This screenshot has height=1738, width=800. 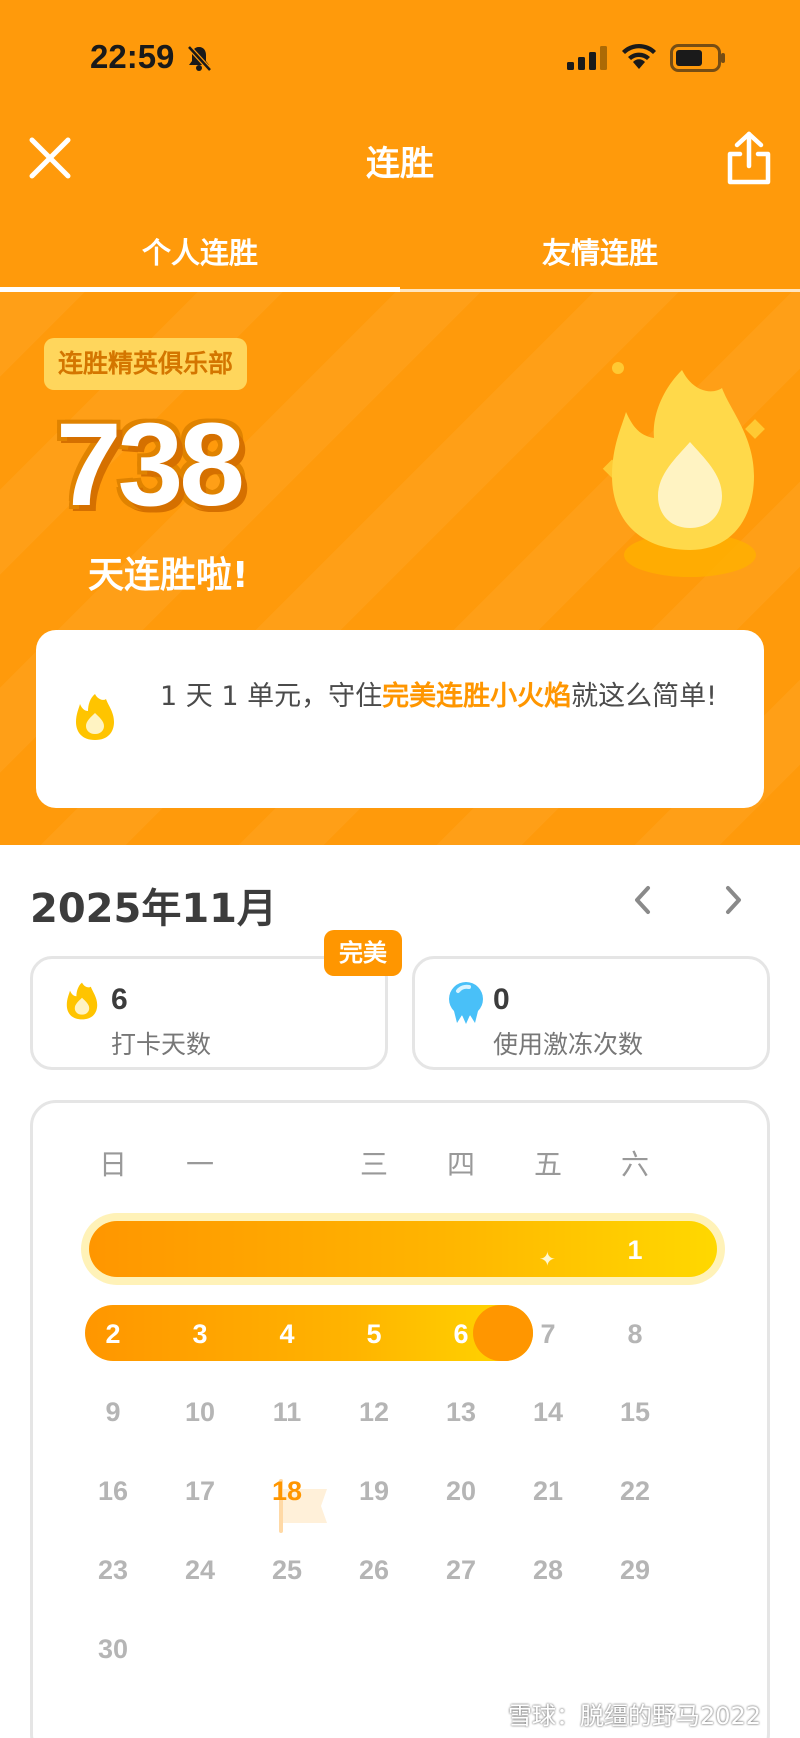 I want to click on freeze-used-value: 0, so click(x=501, y=999).